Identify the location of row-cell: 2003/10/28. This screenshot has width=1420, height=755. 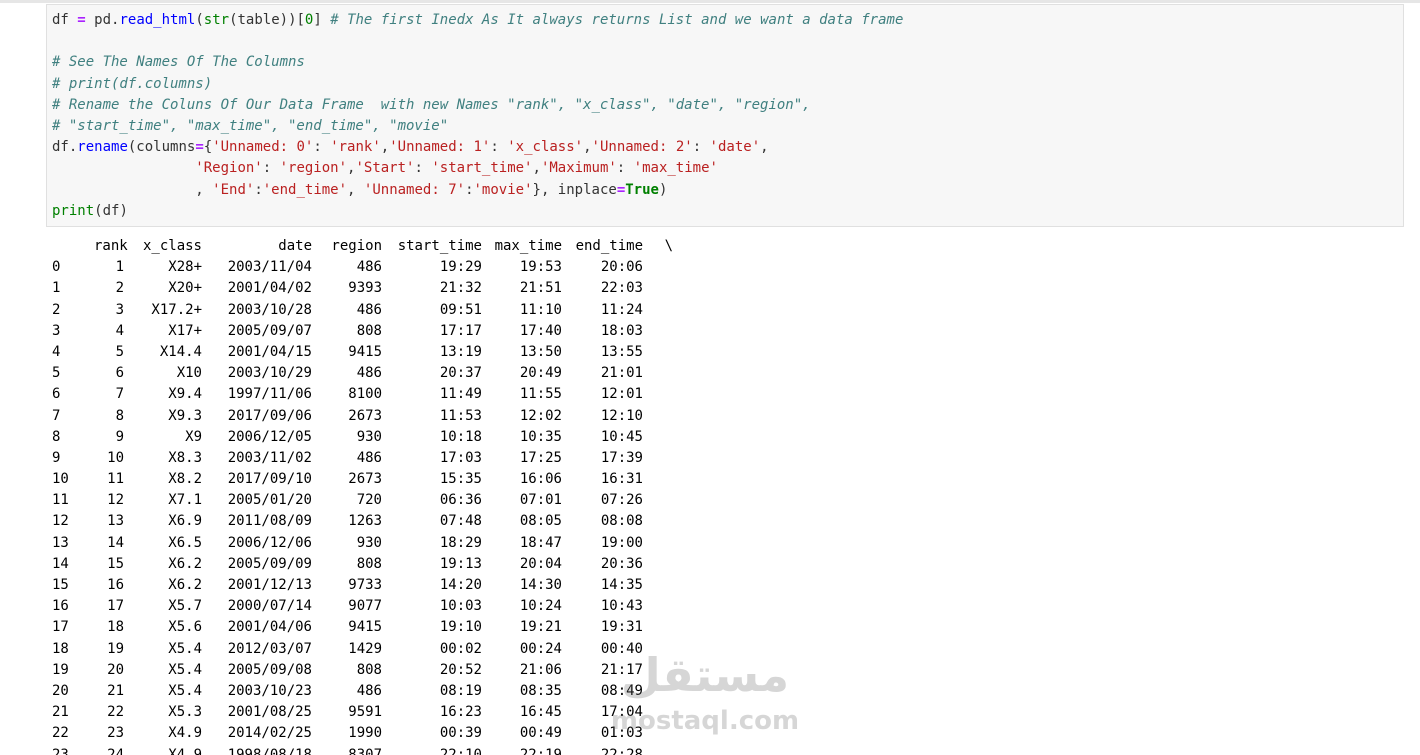
(269, 309).